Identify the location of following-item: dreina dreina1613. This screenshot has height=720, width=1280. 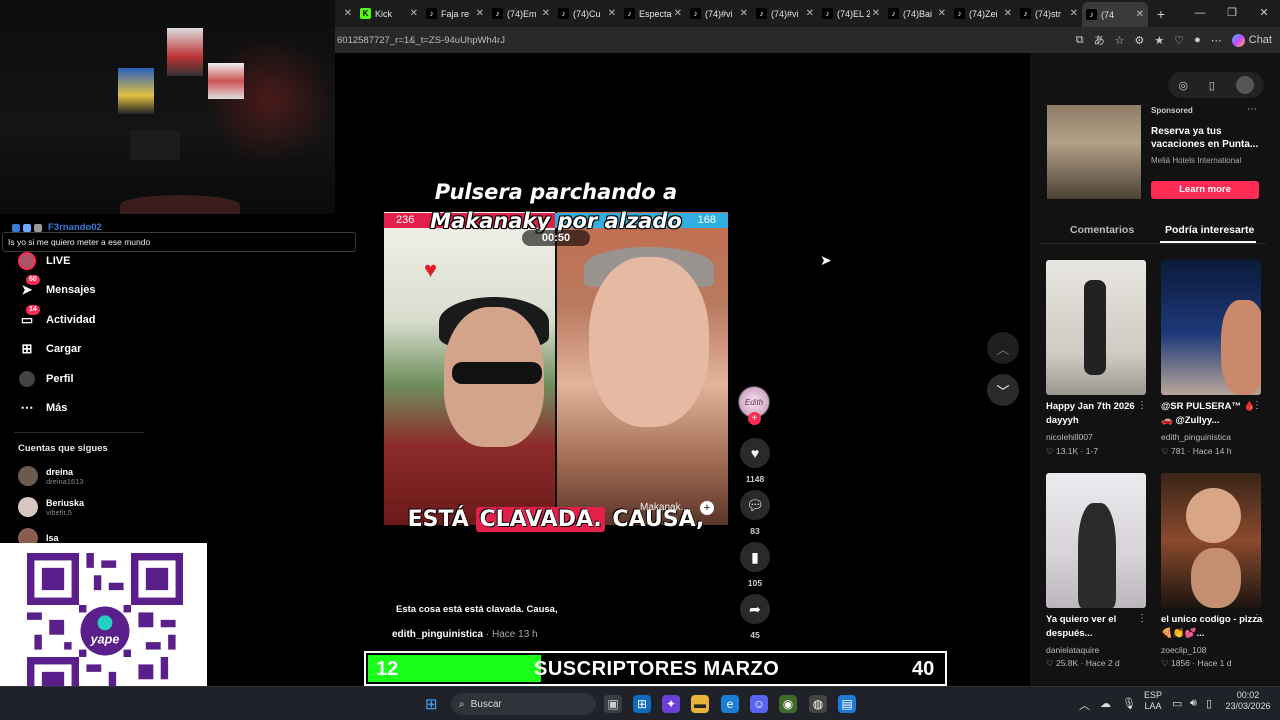
(51, 476).